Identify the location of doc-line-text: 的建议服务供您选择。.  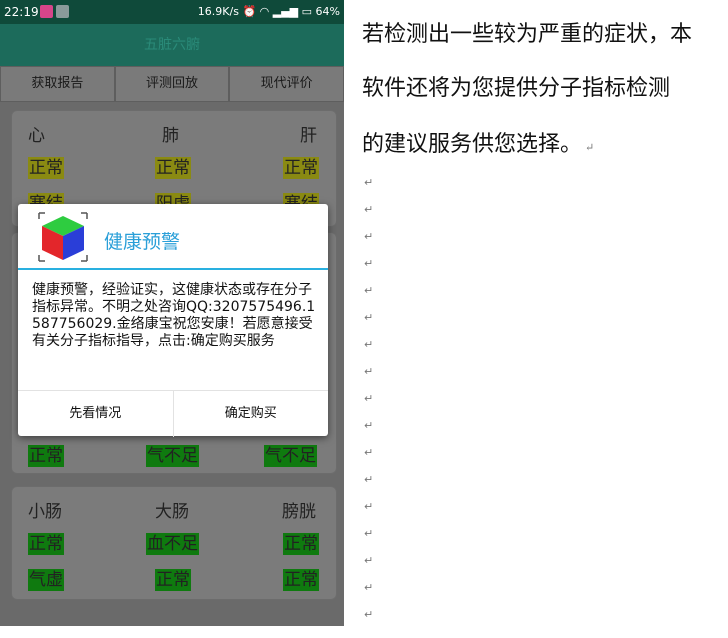
(472, 144).